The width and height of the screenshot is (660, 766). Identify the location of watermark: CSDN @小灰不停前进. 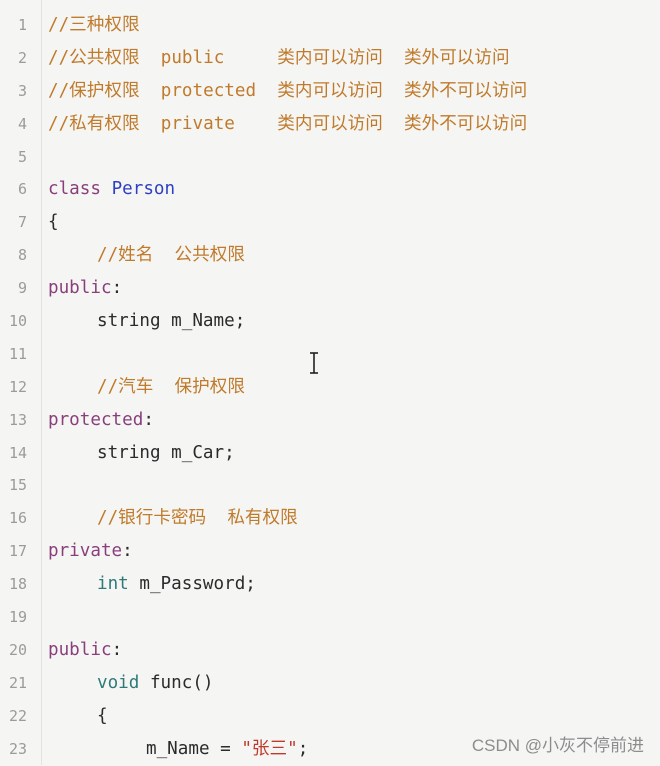
(557, 745).